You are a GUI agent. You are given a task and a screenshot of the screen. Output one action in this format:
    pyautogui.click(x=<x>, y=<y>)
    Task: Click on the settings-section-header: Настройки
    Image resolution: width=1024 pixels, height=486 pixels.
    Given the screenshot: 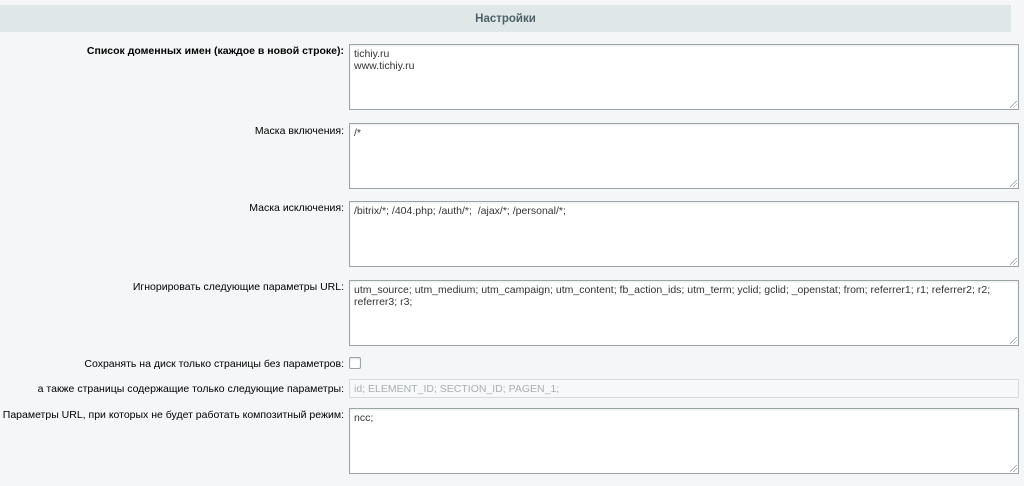 What is the action you would take?
    pyautogui.click(x=505, y=18)
    